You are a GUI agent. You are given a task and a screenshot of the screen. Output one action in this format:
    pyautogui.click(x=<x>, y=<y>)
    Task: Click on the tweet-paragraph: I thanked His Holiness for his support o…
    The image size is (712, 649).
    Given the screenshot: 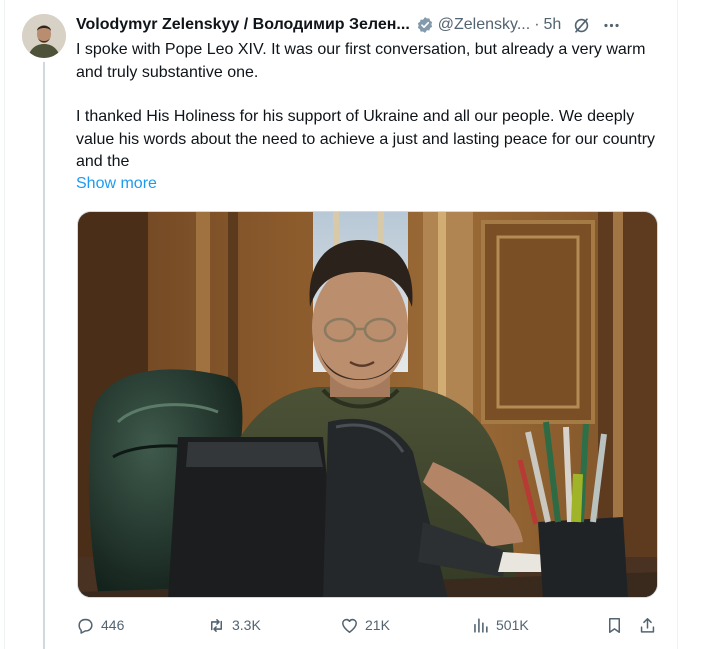 What is the action you would take?
    pyautogui.click(x=366, y=139)
    